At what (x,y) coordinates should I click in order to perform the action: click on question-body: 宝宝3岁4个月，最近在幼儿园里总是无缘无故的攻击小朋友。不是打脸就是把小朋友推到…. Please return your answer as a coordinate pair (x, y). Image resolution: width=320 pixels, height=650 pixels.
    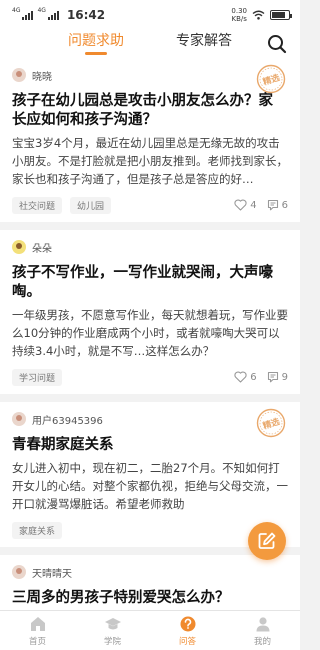
    Looking at the image, I should click on (150, 161).